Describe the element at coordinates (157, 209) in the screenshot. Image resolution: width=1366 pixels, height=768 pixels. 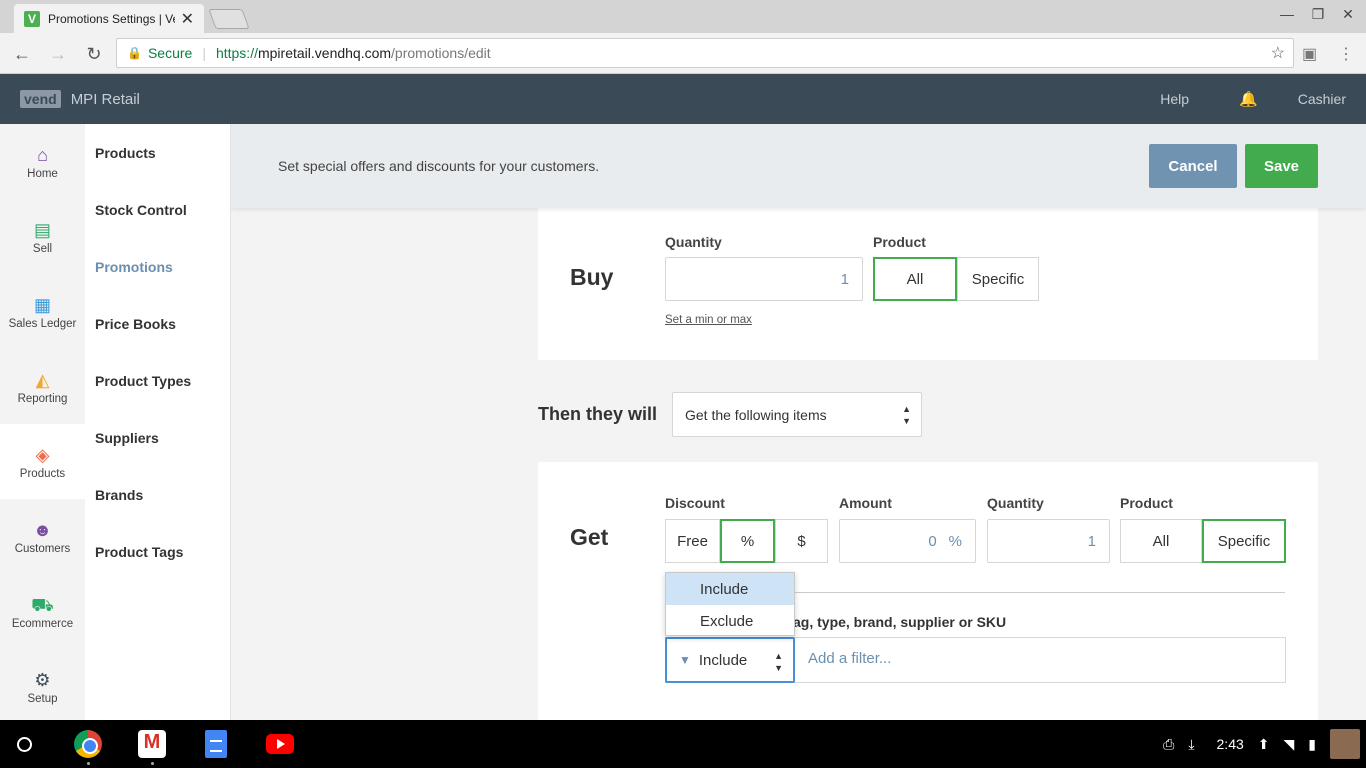
I see `subnav-item-stock-control: Stock Control` at that location.